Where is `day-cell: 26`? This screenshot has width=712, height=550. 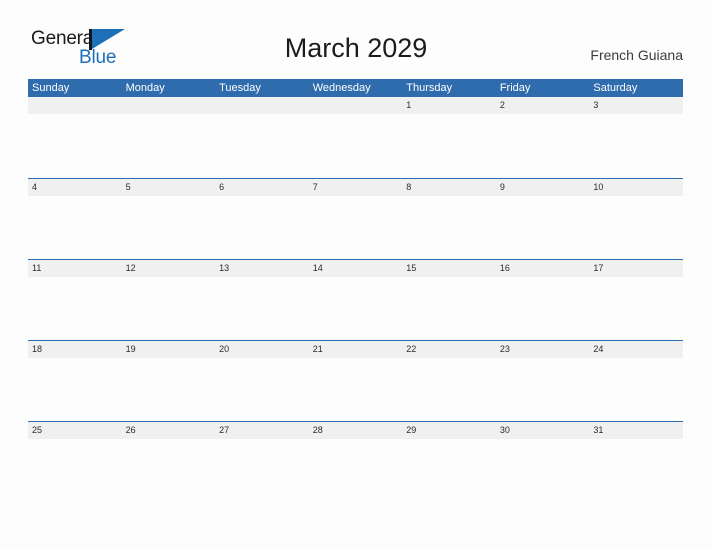
day-cell: 26 is located at coordinates (169, 430).